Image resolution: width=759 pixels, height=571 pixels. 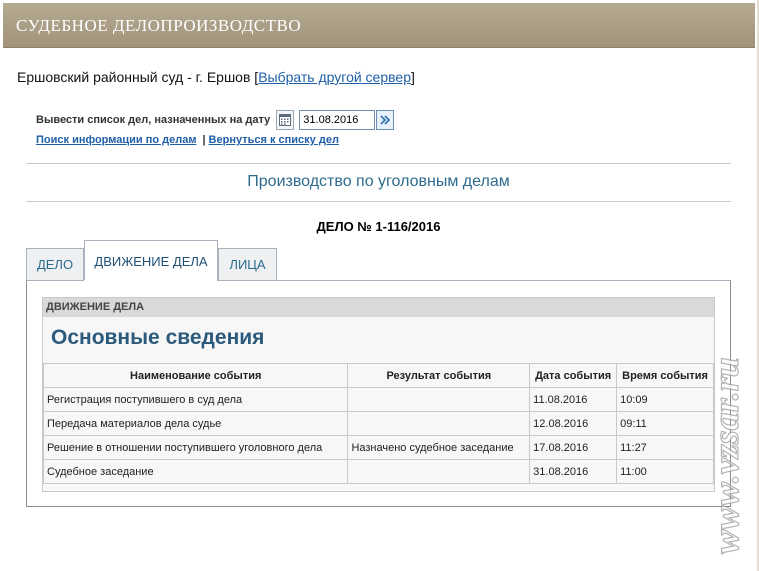 What do you see at coordinates (134, 77) in the screenshot?
I see `court-name: Ершовский районный суд - г. Ершов` at bounding box center [134, 77].